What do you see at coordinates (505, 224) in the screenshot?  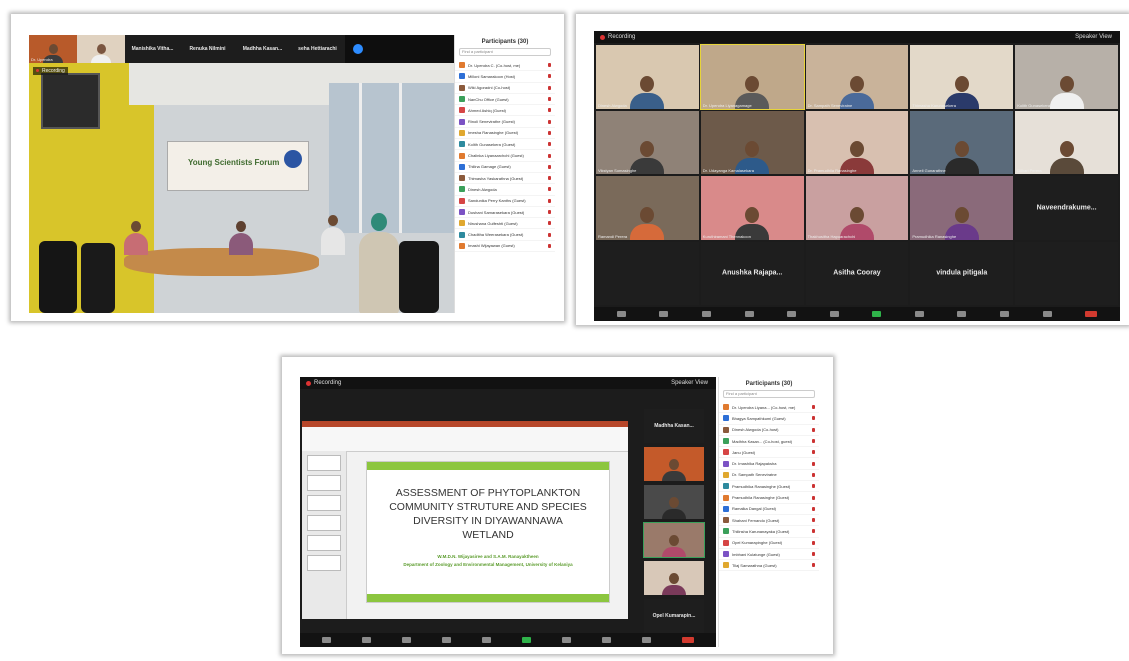 I see `participant-row: Nirushana Gulfeshti (Guest)` at bounding box center [505, 224].